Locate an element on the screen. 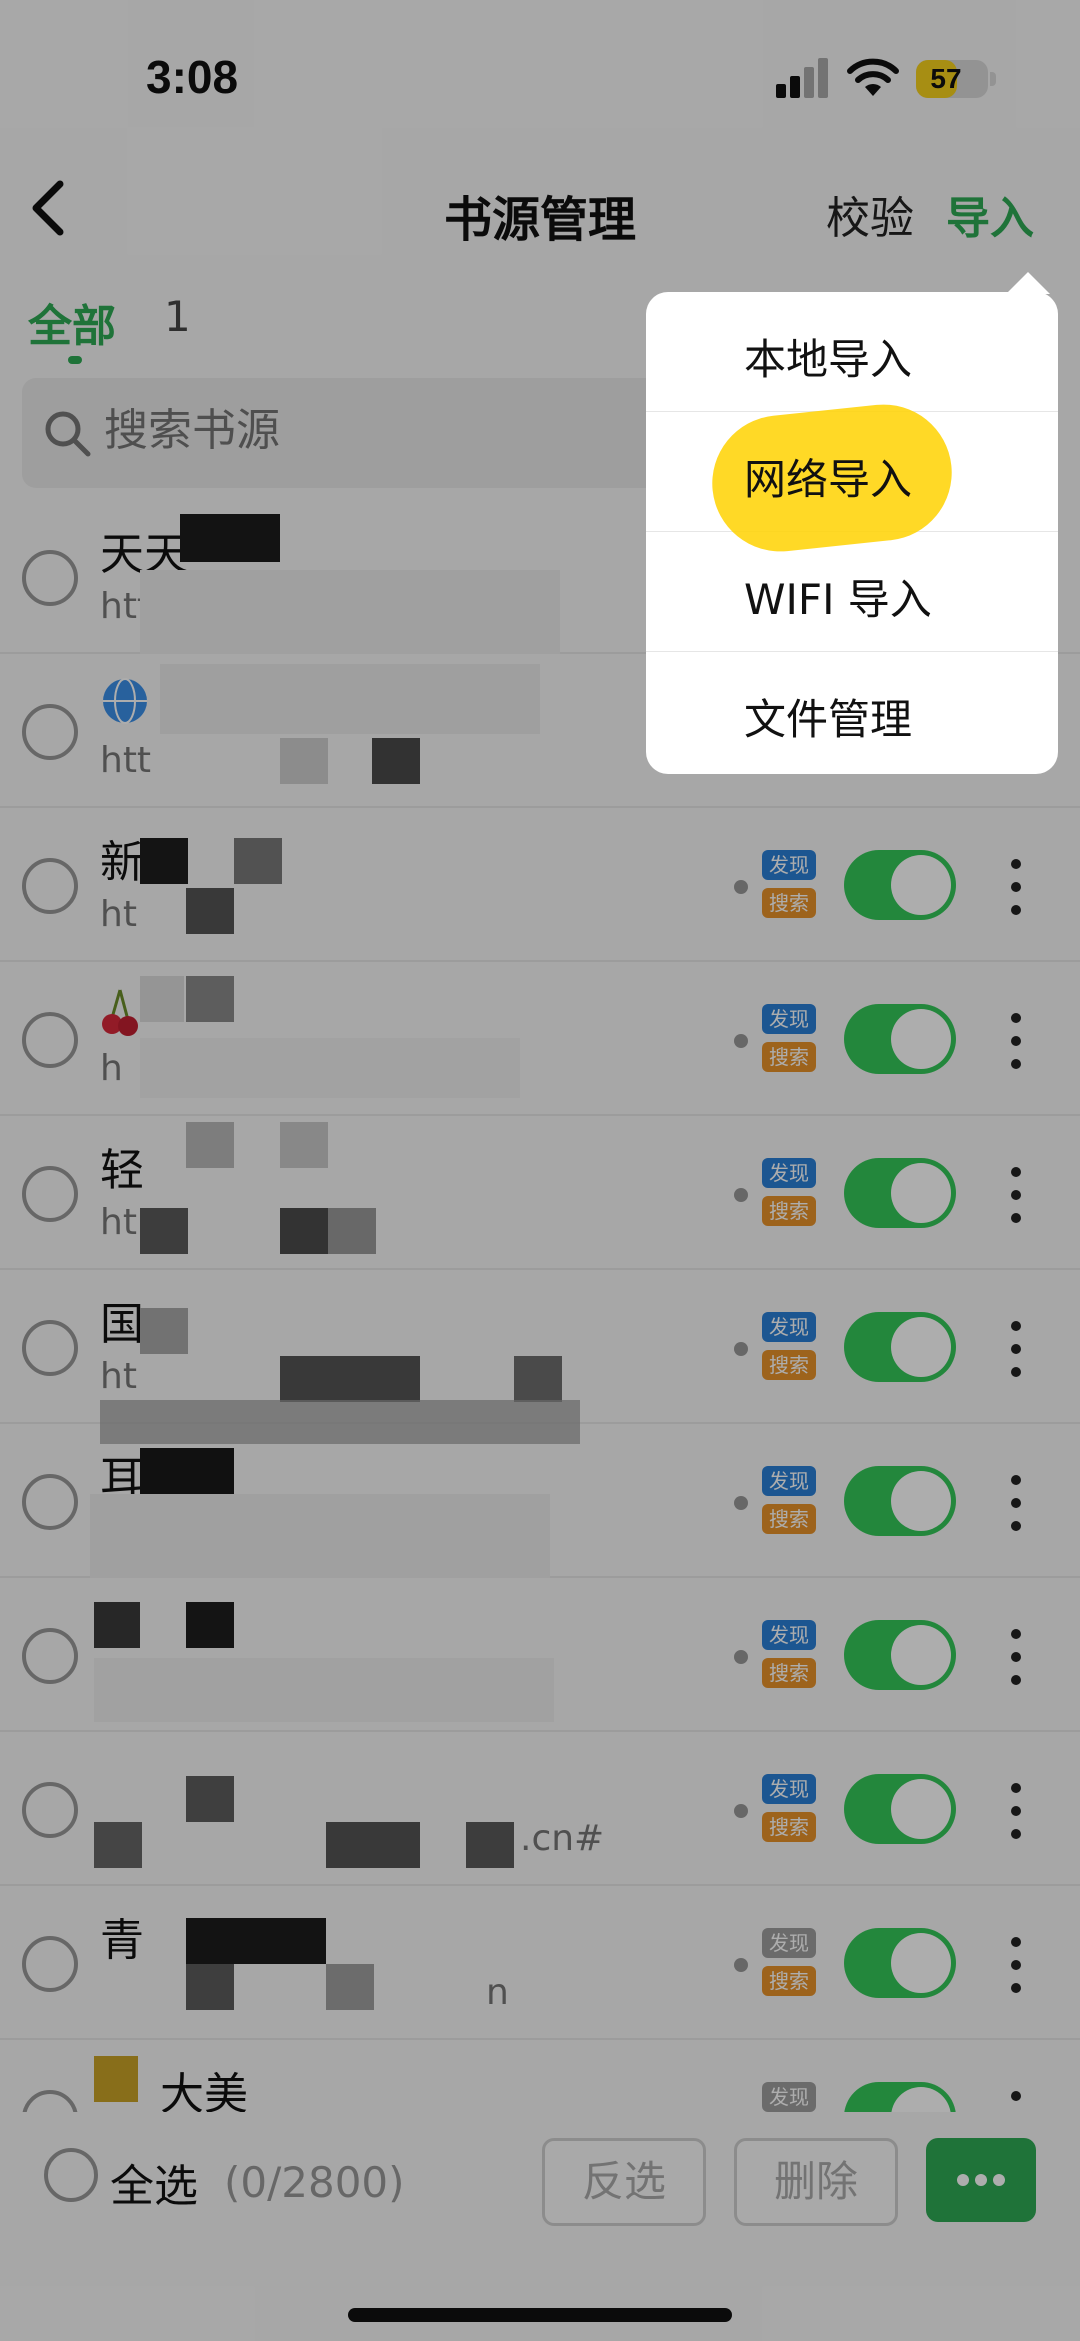 This screenshot has height=2341, width=1080. menu-item-file-manager: 文件管理 is located at coordinates (852, 712).